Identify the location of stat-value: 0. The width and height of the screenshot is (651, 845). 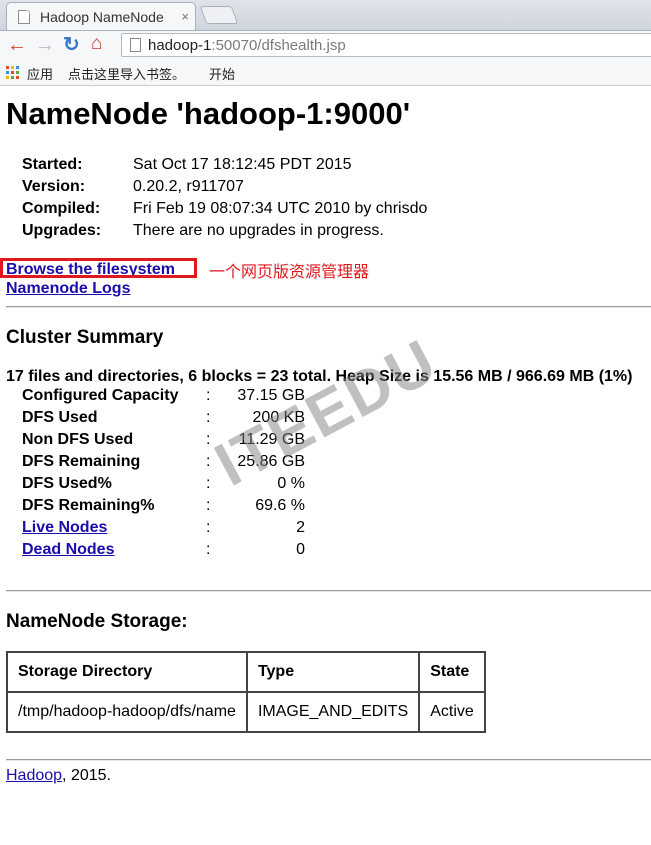
(300, 549).